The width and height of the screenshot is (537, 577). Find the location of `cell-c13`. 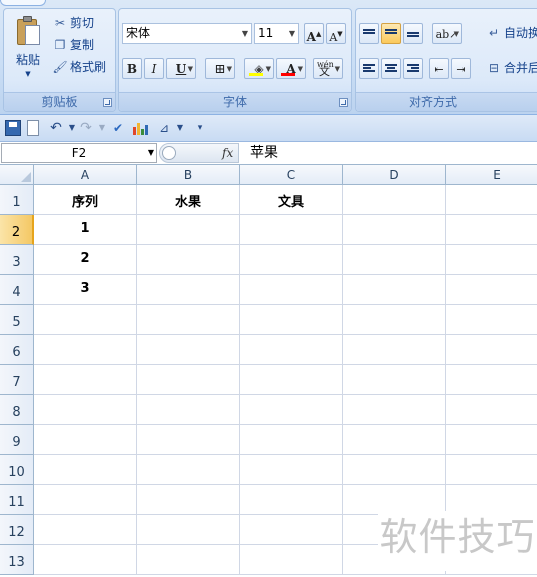

cell-c13 is located at coordinates (291, 560).